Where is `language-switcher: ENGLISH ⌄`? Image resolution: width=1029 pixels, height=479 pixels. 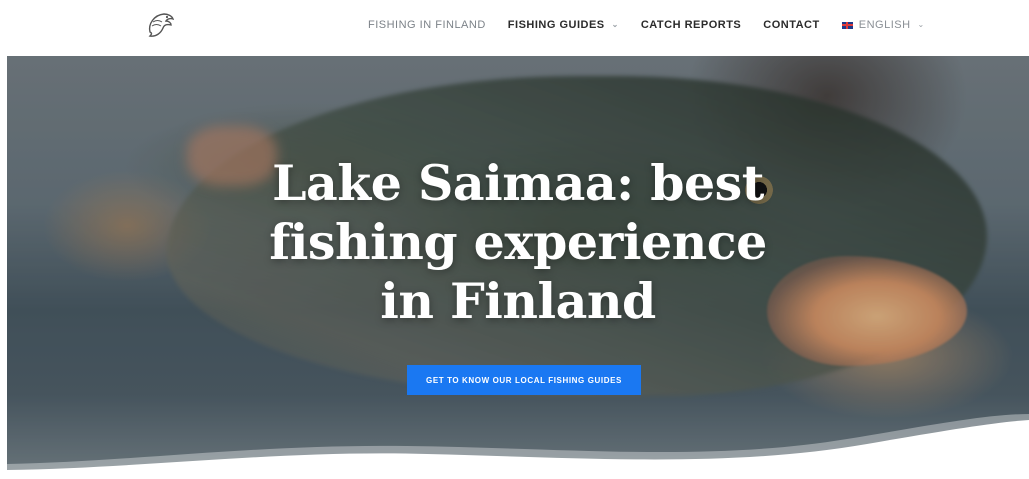 language-switcher: ENGLISH ⌄ is located at coordinates (883, 25).